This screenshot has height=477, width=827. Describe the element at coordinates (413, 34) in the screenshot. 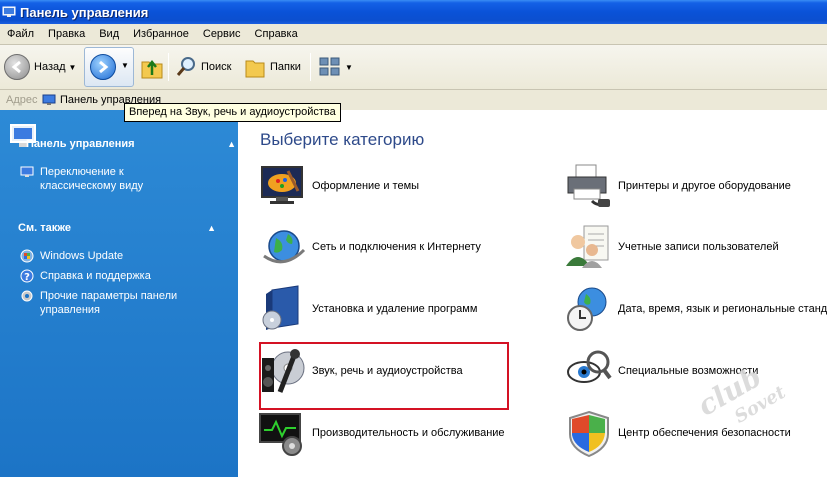

I see `menu-bar: Файл Правка Вид Избранное Сервис Справка` at that location.